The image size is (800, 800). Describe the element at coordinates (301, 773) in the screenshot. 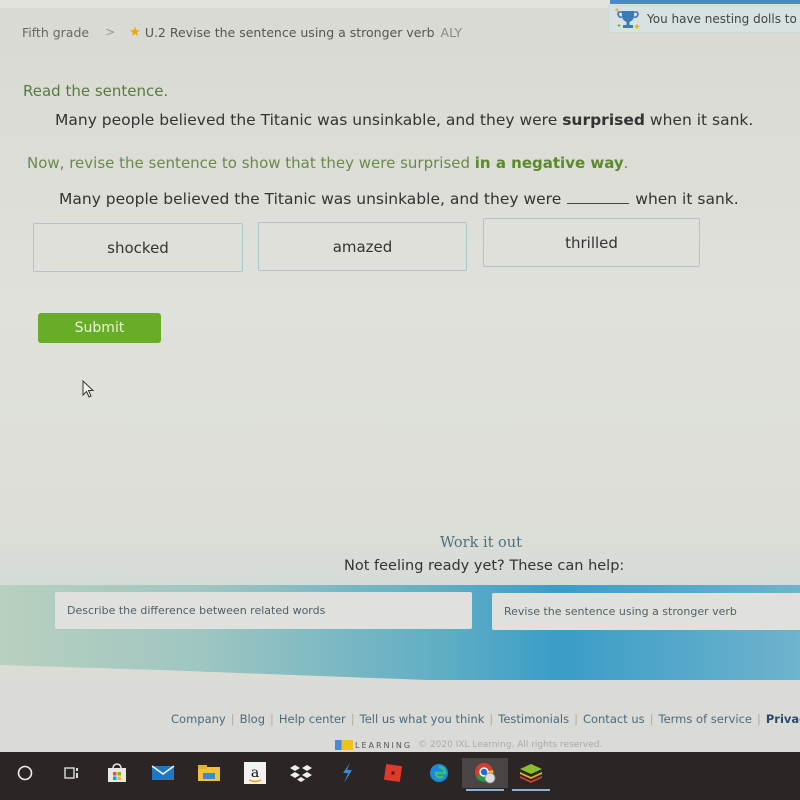

I see `dropbox-icon` at that location.